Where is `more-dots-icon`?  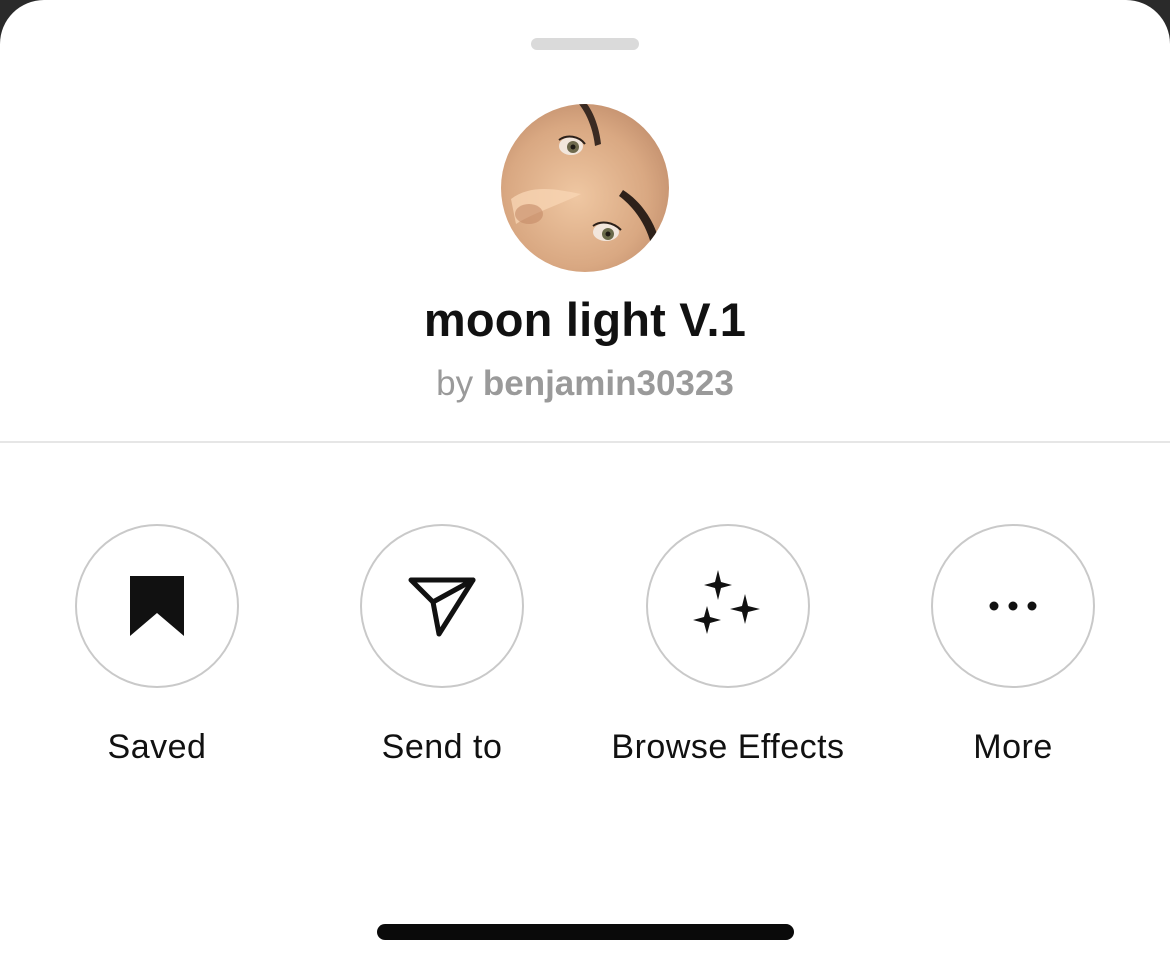 more-dots-icon is located at coordinates (1013, 606).